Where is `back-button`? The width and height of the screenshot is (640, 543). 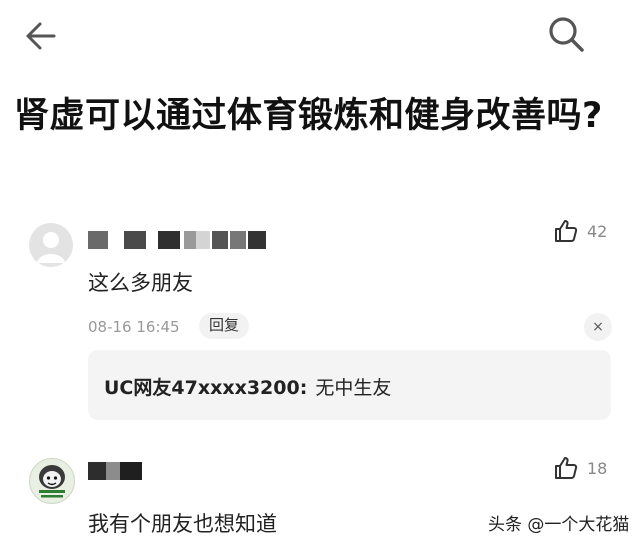
back-button is located at coordinates (40, 36).